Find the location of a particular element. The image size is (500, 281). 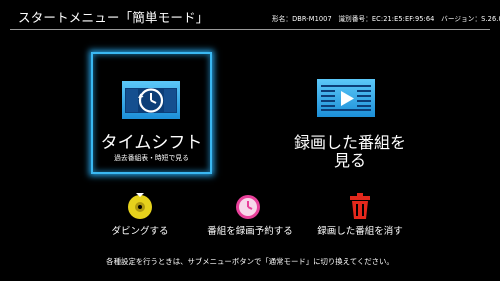

trash-icon is located at coordinates (360, 206).